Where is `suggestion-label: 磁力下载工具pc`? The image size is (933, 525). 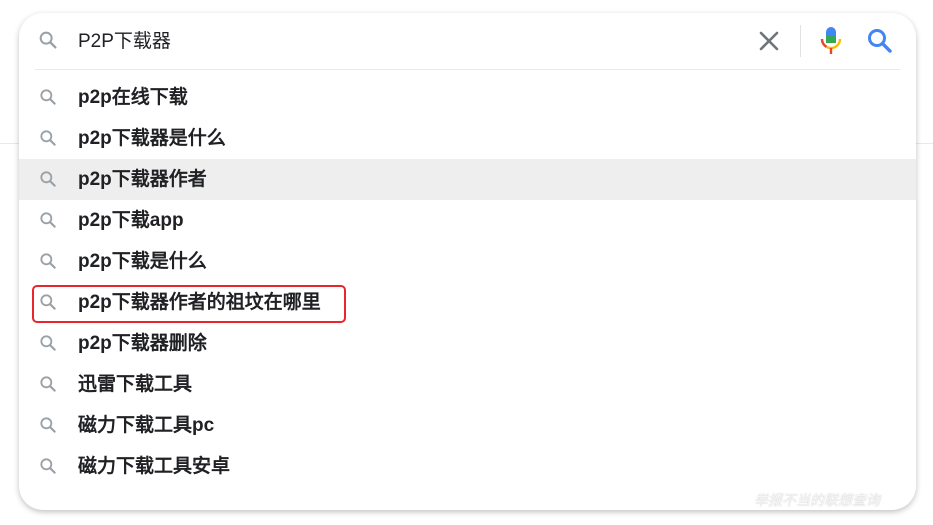
suggestion-label: 磁力下载工具pc is located at coordinates (146, 425).